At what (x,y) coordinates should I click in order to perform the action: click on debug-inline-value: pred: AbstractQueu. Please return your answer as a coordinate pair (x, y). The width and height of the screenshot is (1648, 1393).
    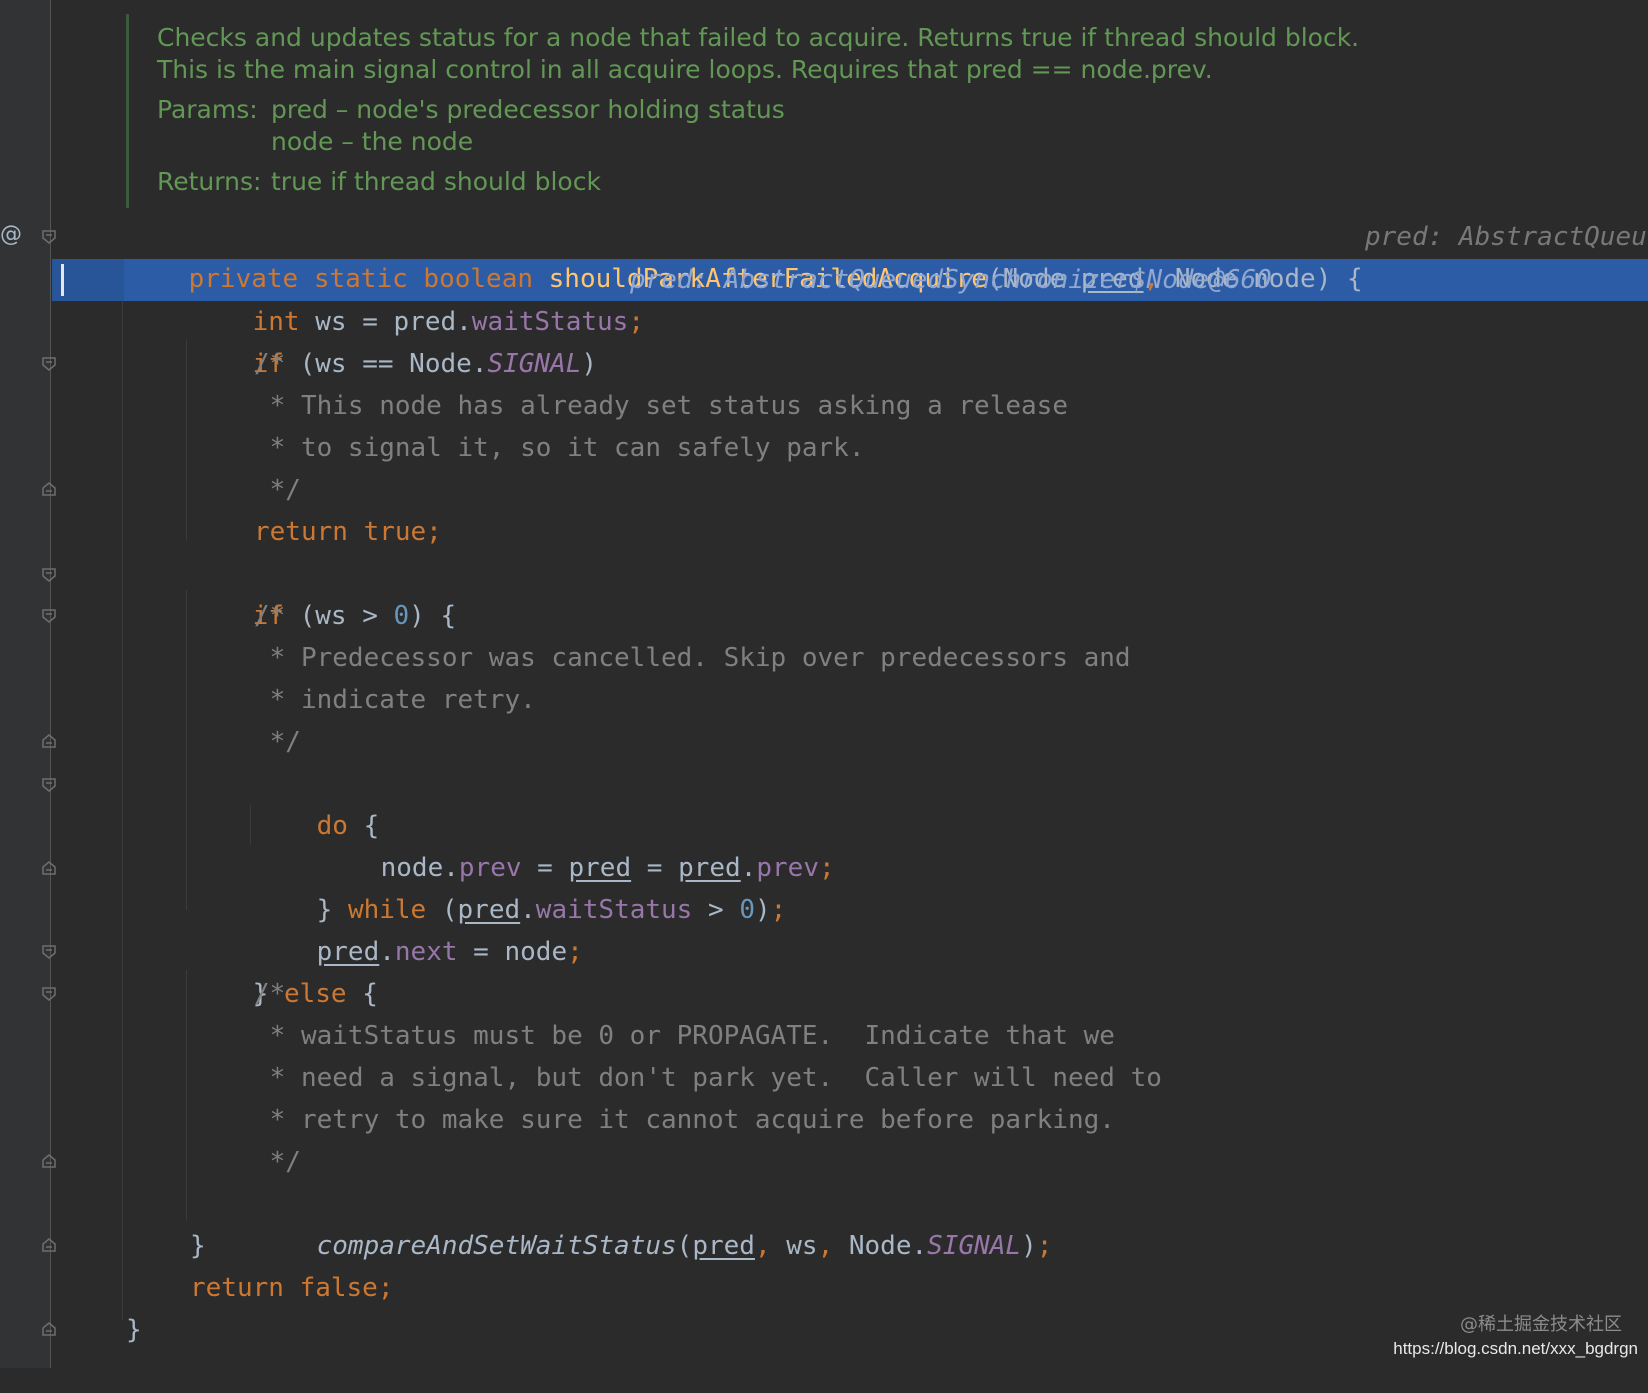
    Looking at the image, I should click on (1506, 237).